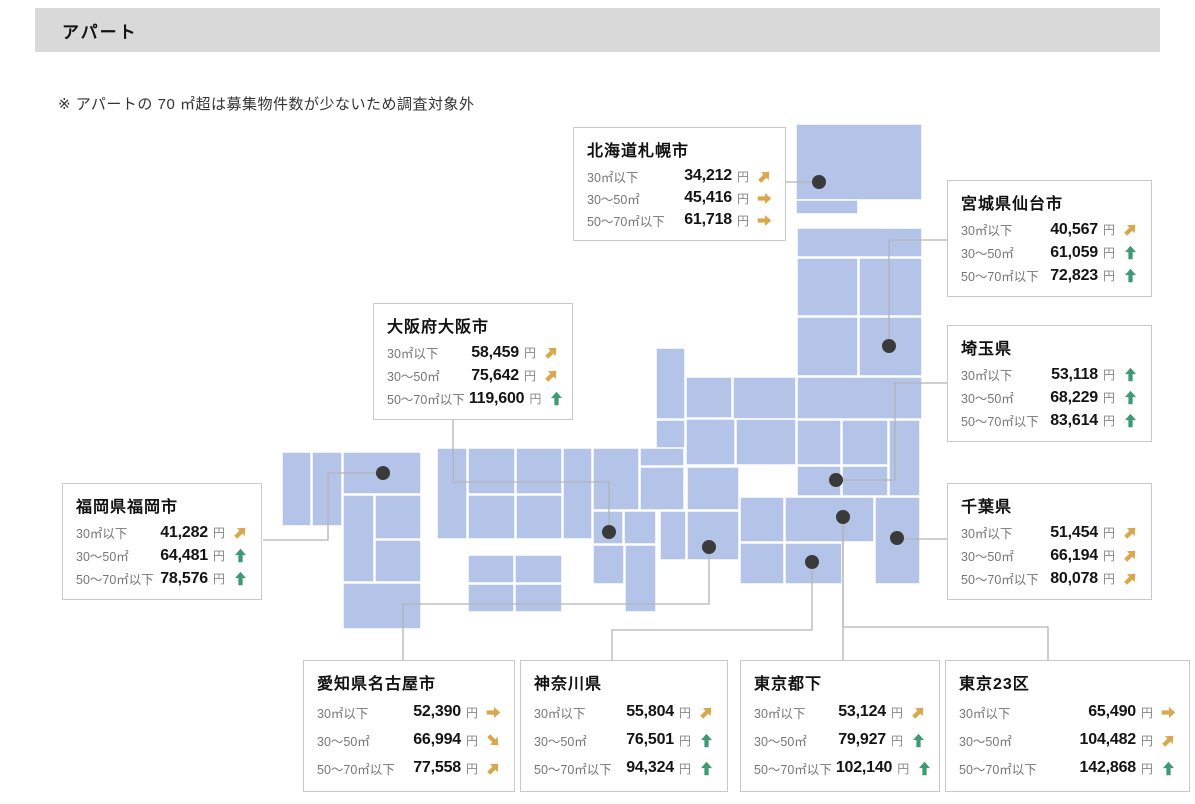 The height and width of the screenshot is (804, 1195). I want to click on city-marker-tokyo, so click(843, 517).